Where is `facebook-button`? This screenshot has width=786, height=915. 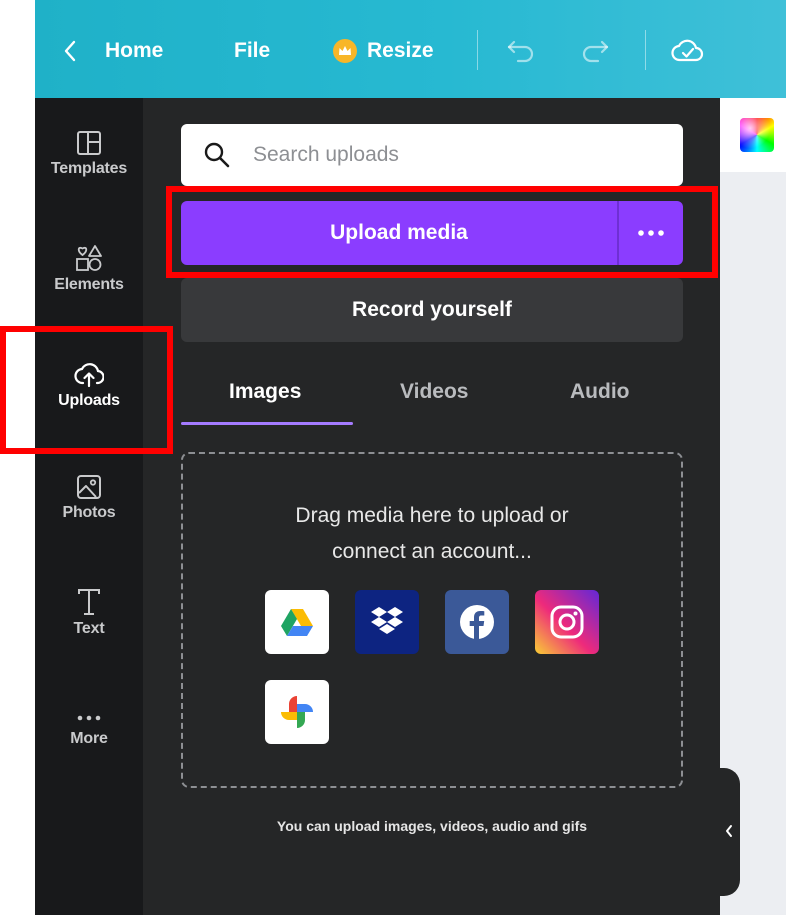 facebook-button is located at coordinates (477, 622).